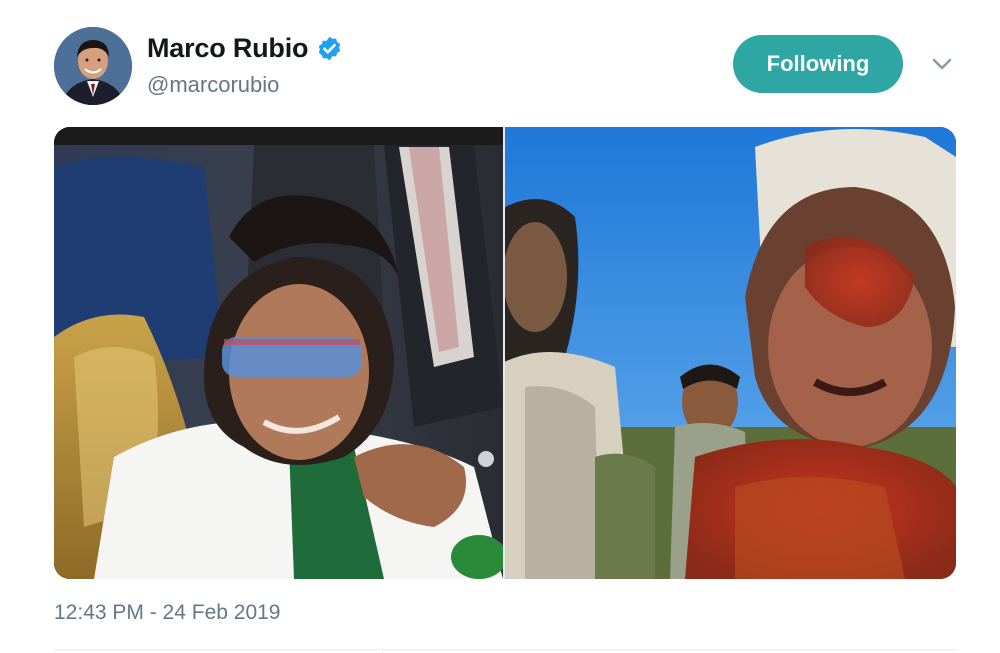 The width and height of the screenshot is (1000, 653). Describe the element at coordinates (942, 64) in the screenshot. I see `chevron-down-icon` at that location.